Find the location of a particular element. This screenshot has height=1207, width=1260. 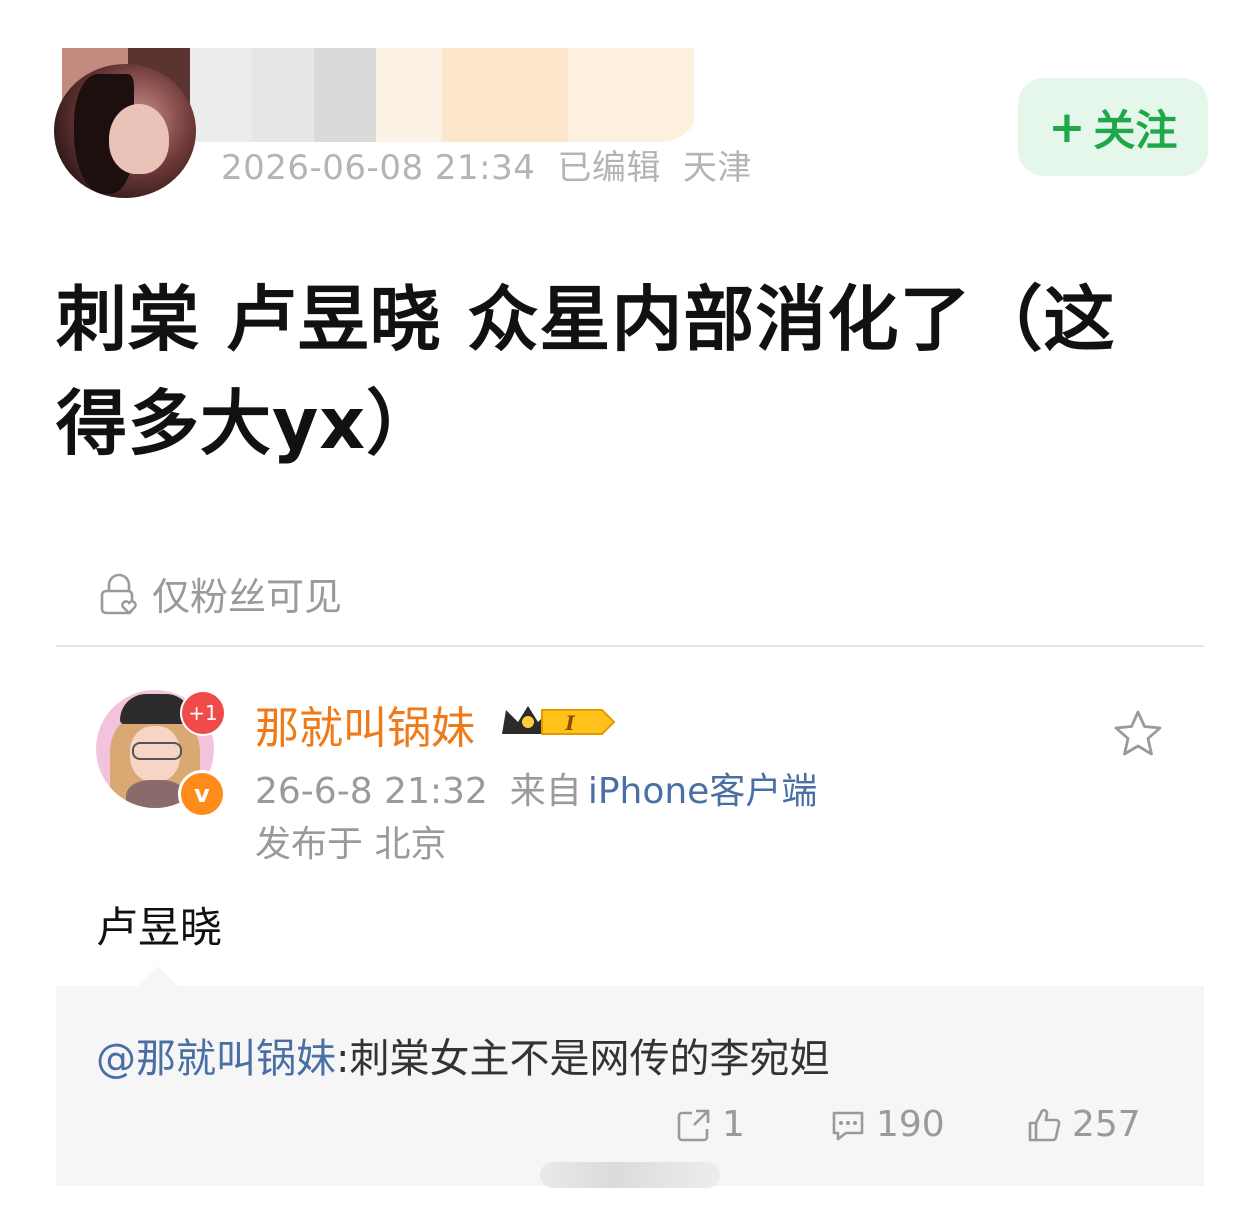

comment-location: 发布于 北京 is located at coordinates (351, 844).